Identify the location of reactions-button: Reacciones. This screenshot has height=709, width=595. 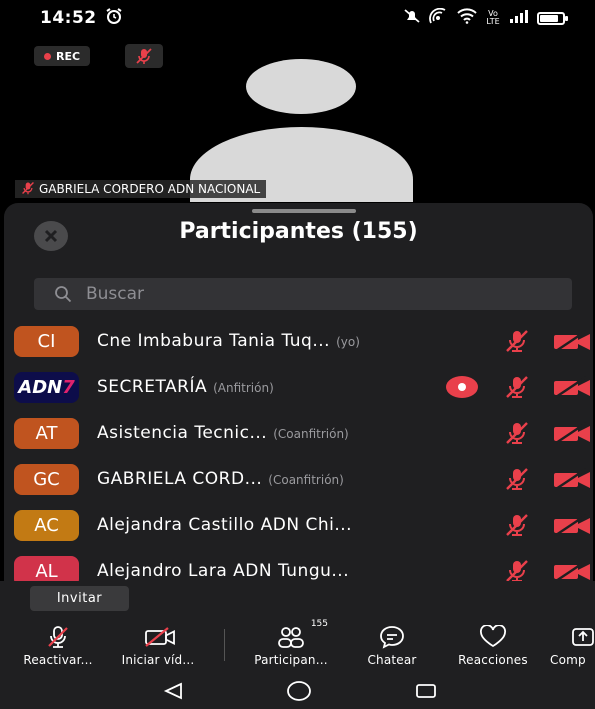
(493, 645).